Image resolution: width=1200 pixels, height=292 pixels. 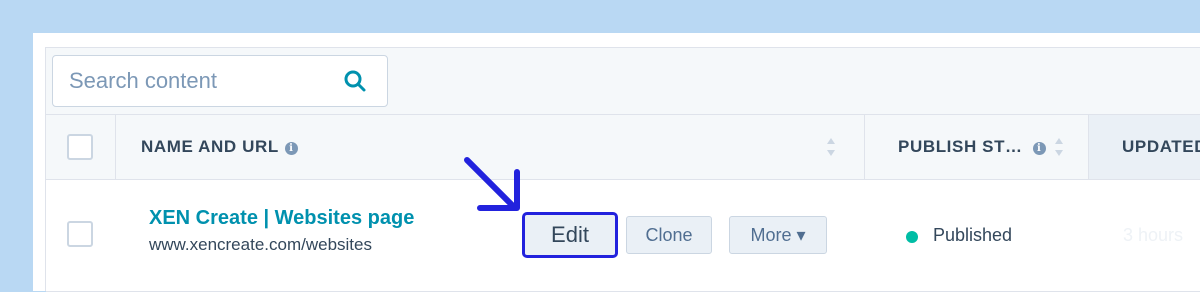 I want to click on page-title-link: XEN Create | Websites page, so click(x=281, y=218).